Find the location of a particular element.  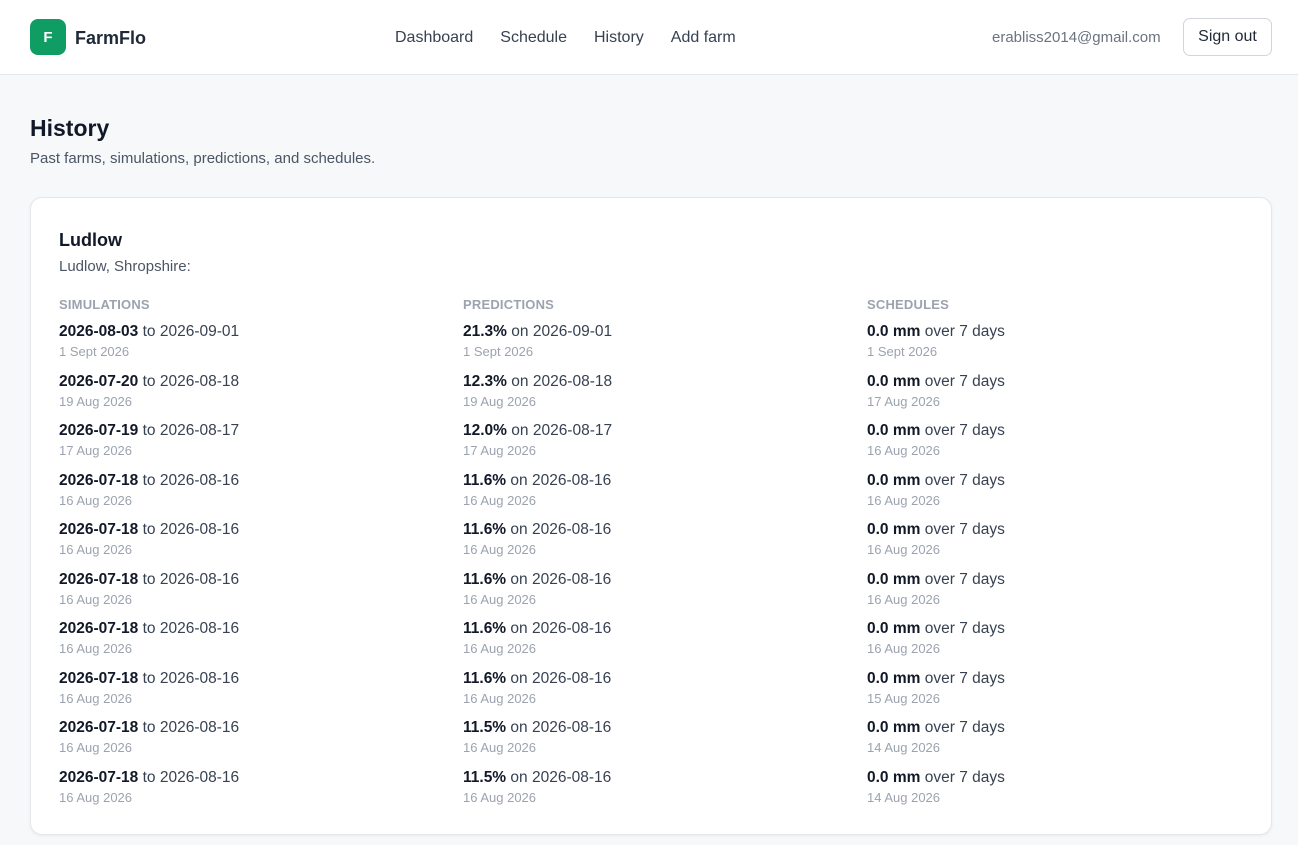

simulation-item-summary: 2026-07-20 to 2026-08-18 is located at coordinates (249, 382).